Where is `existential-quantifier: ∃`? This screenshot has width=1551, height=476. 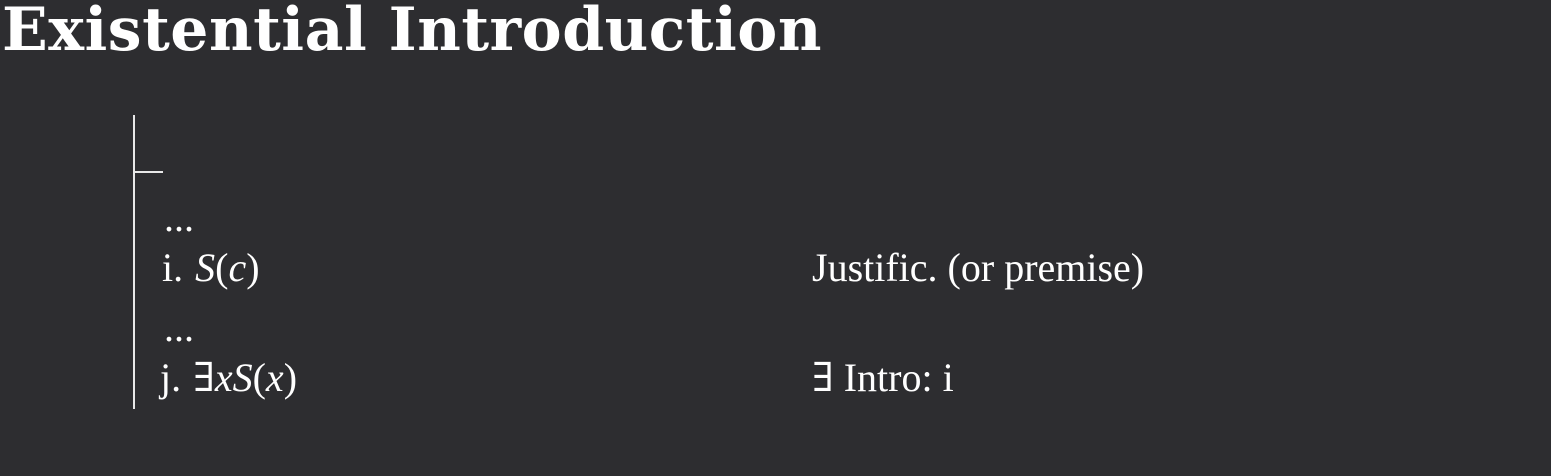
existential-quantifier: ∃ is located at coordinates (204, 377).